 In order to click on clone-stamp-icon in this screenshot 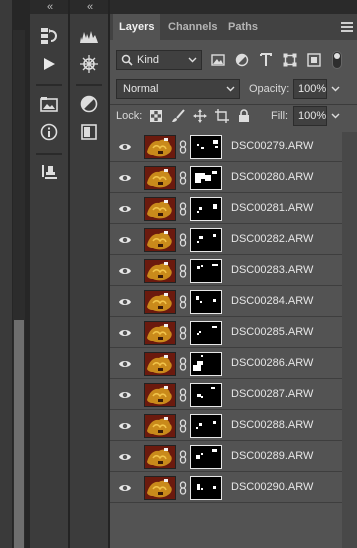, I will do `click(49, 172)`.